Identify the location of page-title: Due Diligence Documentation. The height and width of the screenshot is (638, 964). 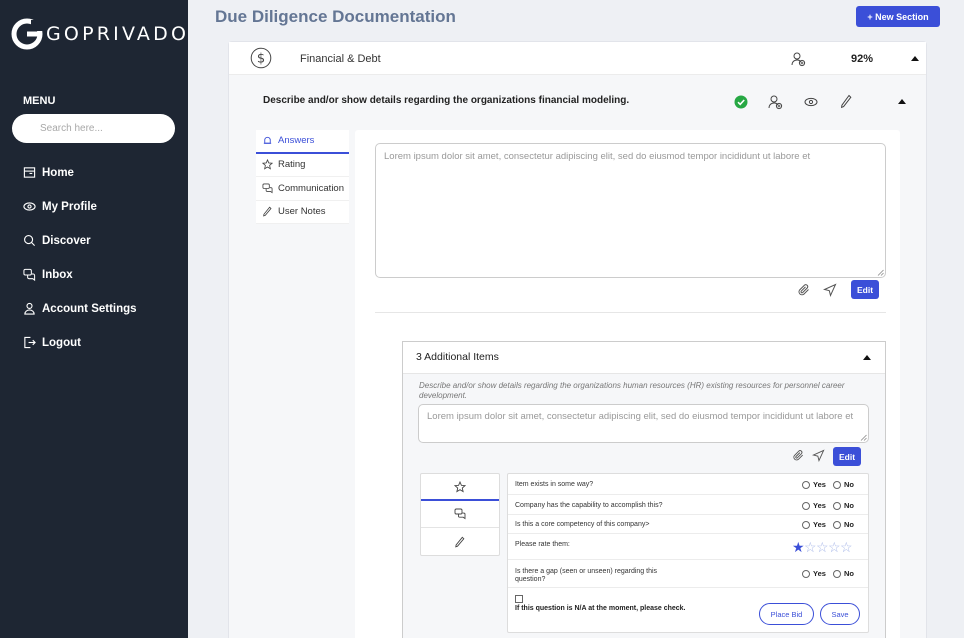
(335, 16).